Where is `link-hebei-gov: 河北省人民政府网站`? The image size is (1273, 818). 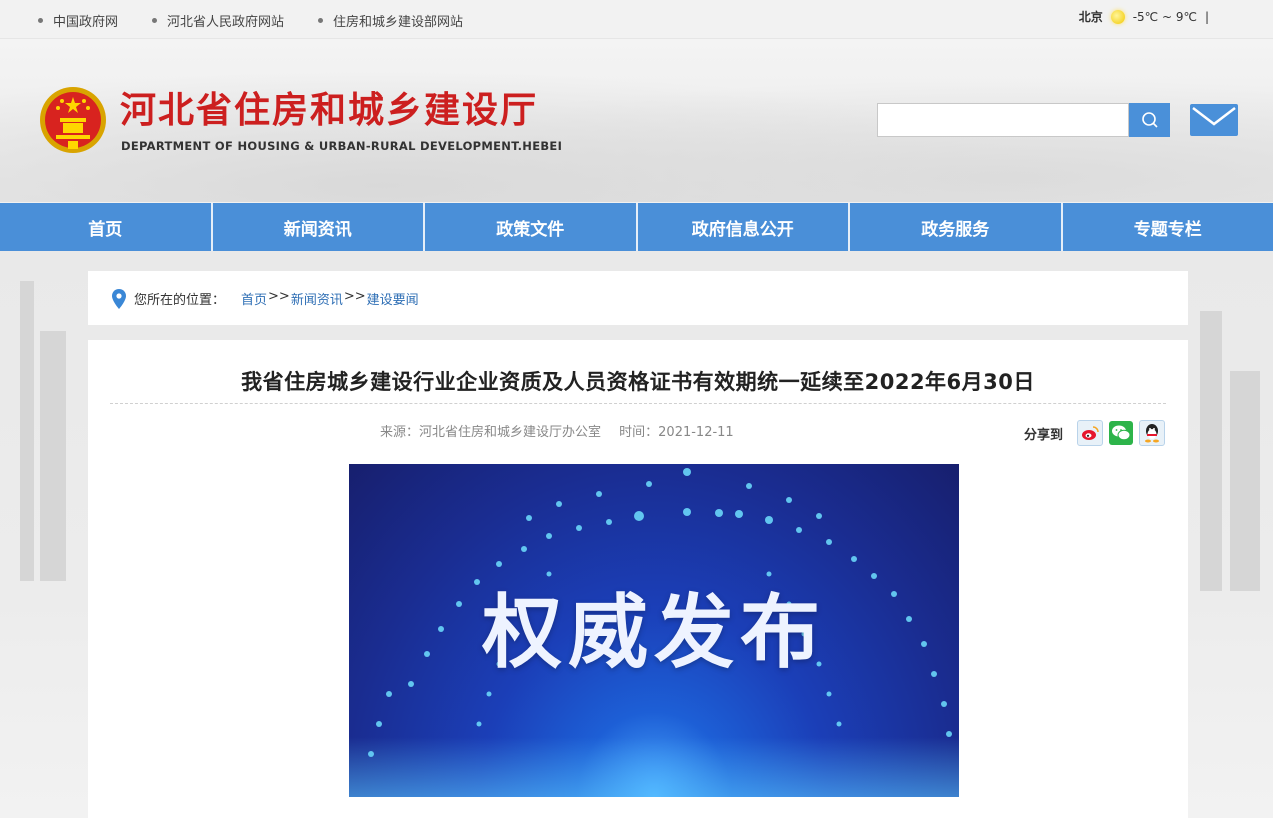 link-hebei-gov: 河北省人民政府网站 is located at coordinates (218, 20).